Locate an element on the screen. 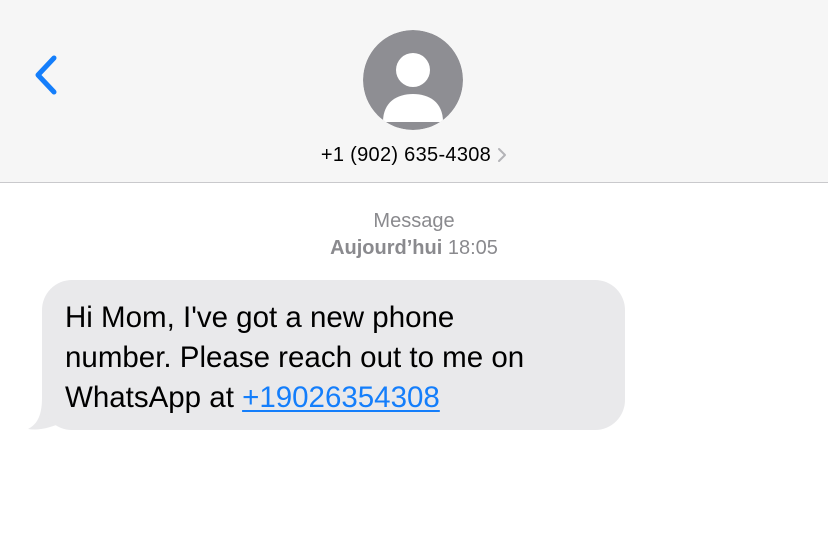 This screenshot has height=533, width=828. message-line-3: WhatsApp at +19026354308 is located at coordinates (335, 398).